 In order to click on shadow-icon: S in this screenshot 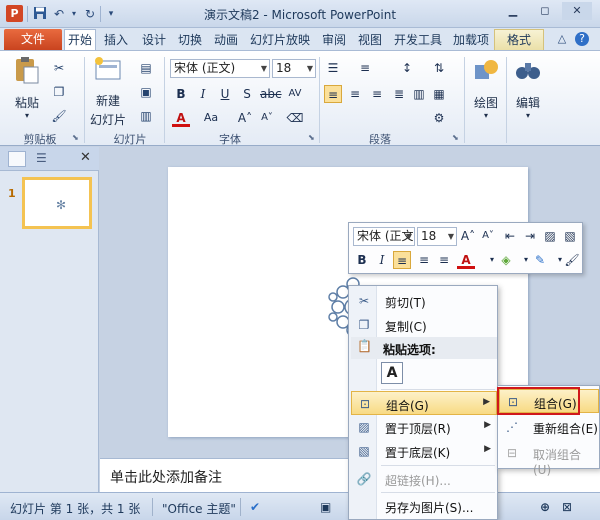, I will do `click(247, 94)`.